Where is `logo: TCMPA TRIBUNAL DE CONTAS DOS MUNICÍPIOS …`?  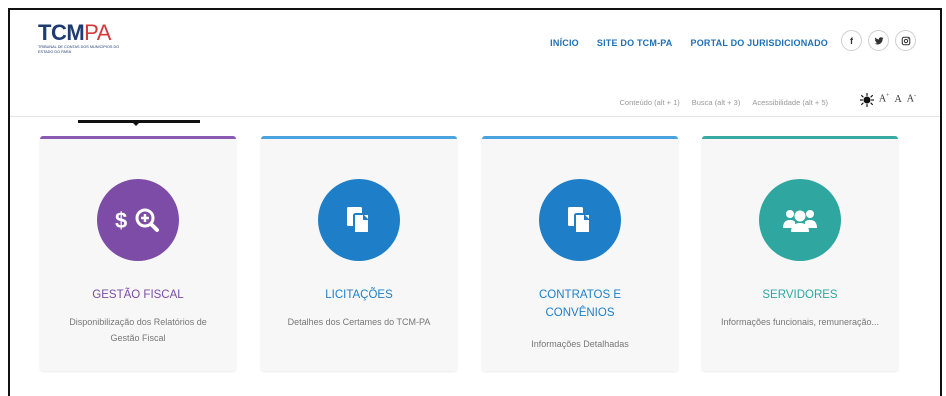 logo: TCMPA TRIBUNAL DE CONTAS DOS MUNICÍPIOS … is located at coordinates (83, 40).